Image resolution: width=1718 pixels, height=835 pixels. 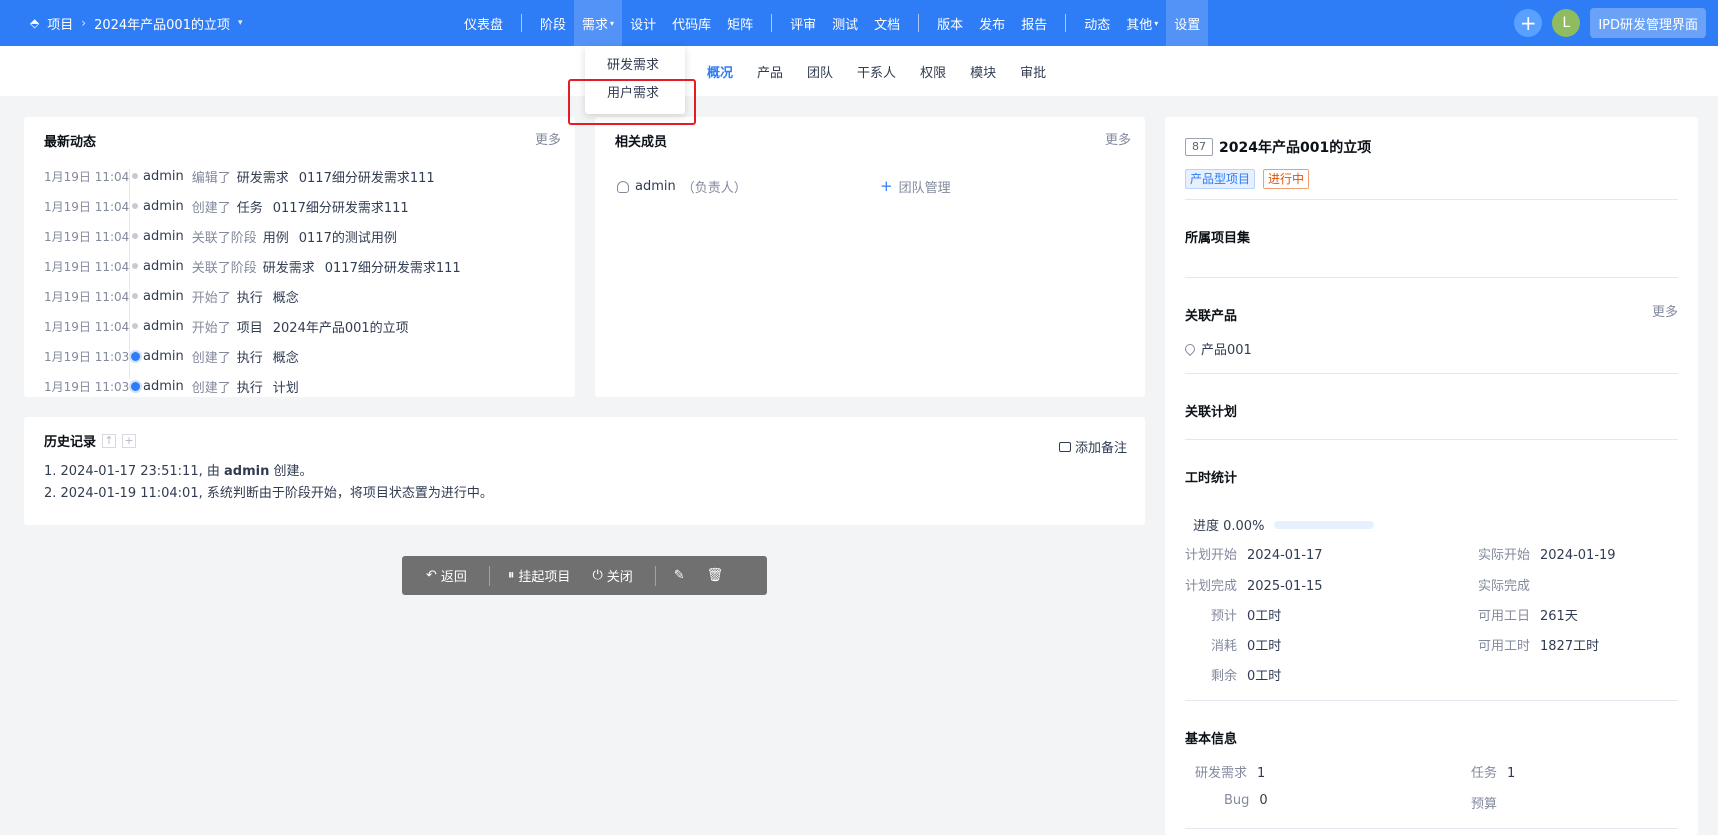 What do you see at coordinates (950, 23) in the screenshot?
I see `nav-build: 版本` at bounding box center [950, 23].